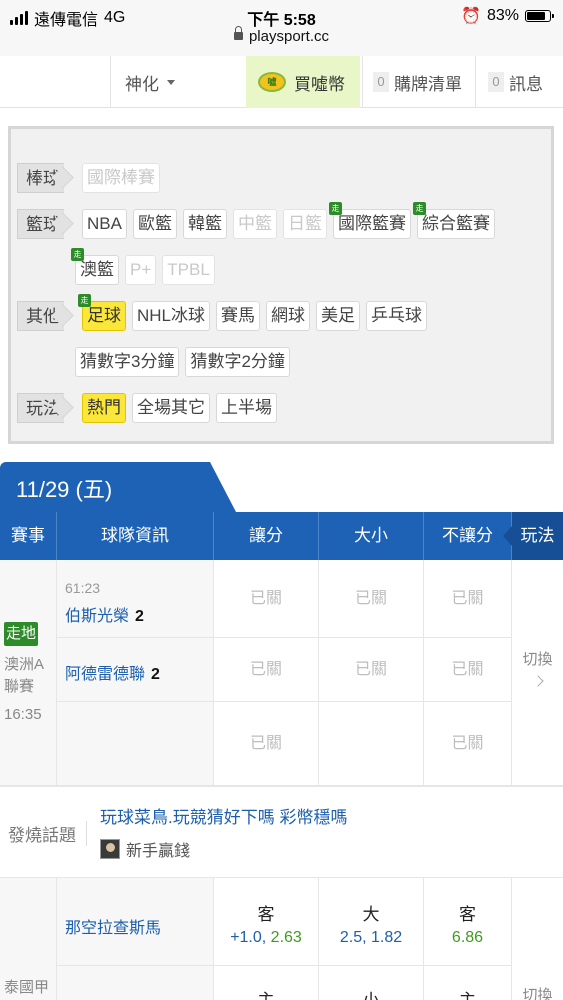 The width and height of the screenshot is (563, 1000). I want to click on chevron-down-icon, so click(171, 82).